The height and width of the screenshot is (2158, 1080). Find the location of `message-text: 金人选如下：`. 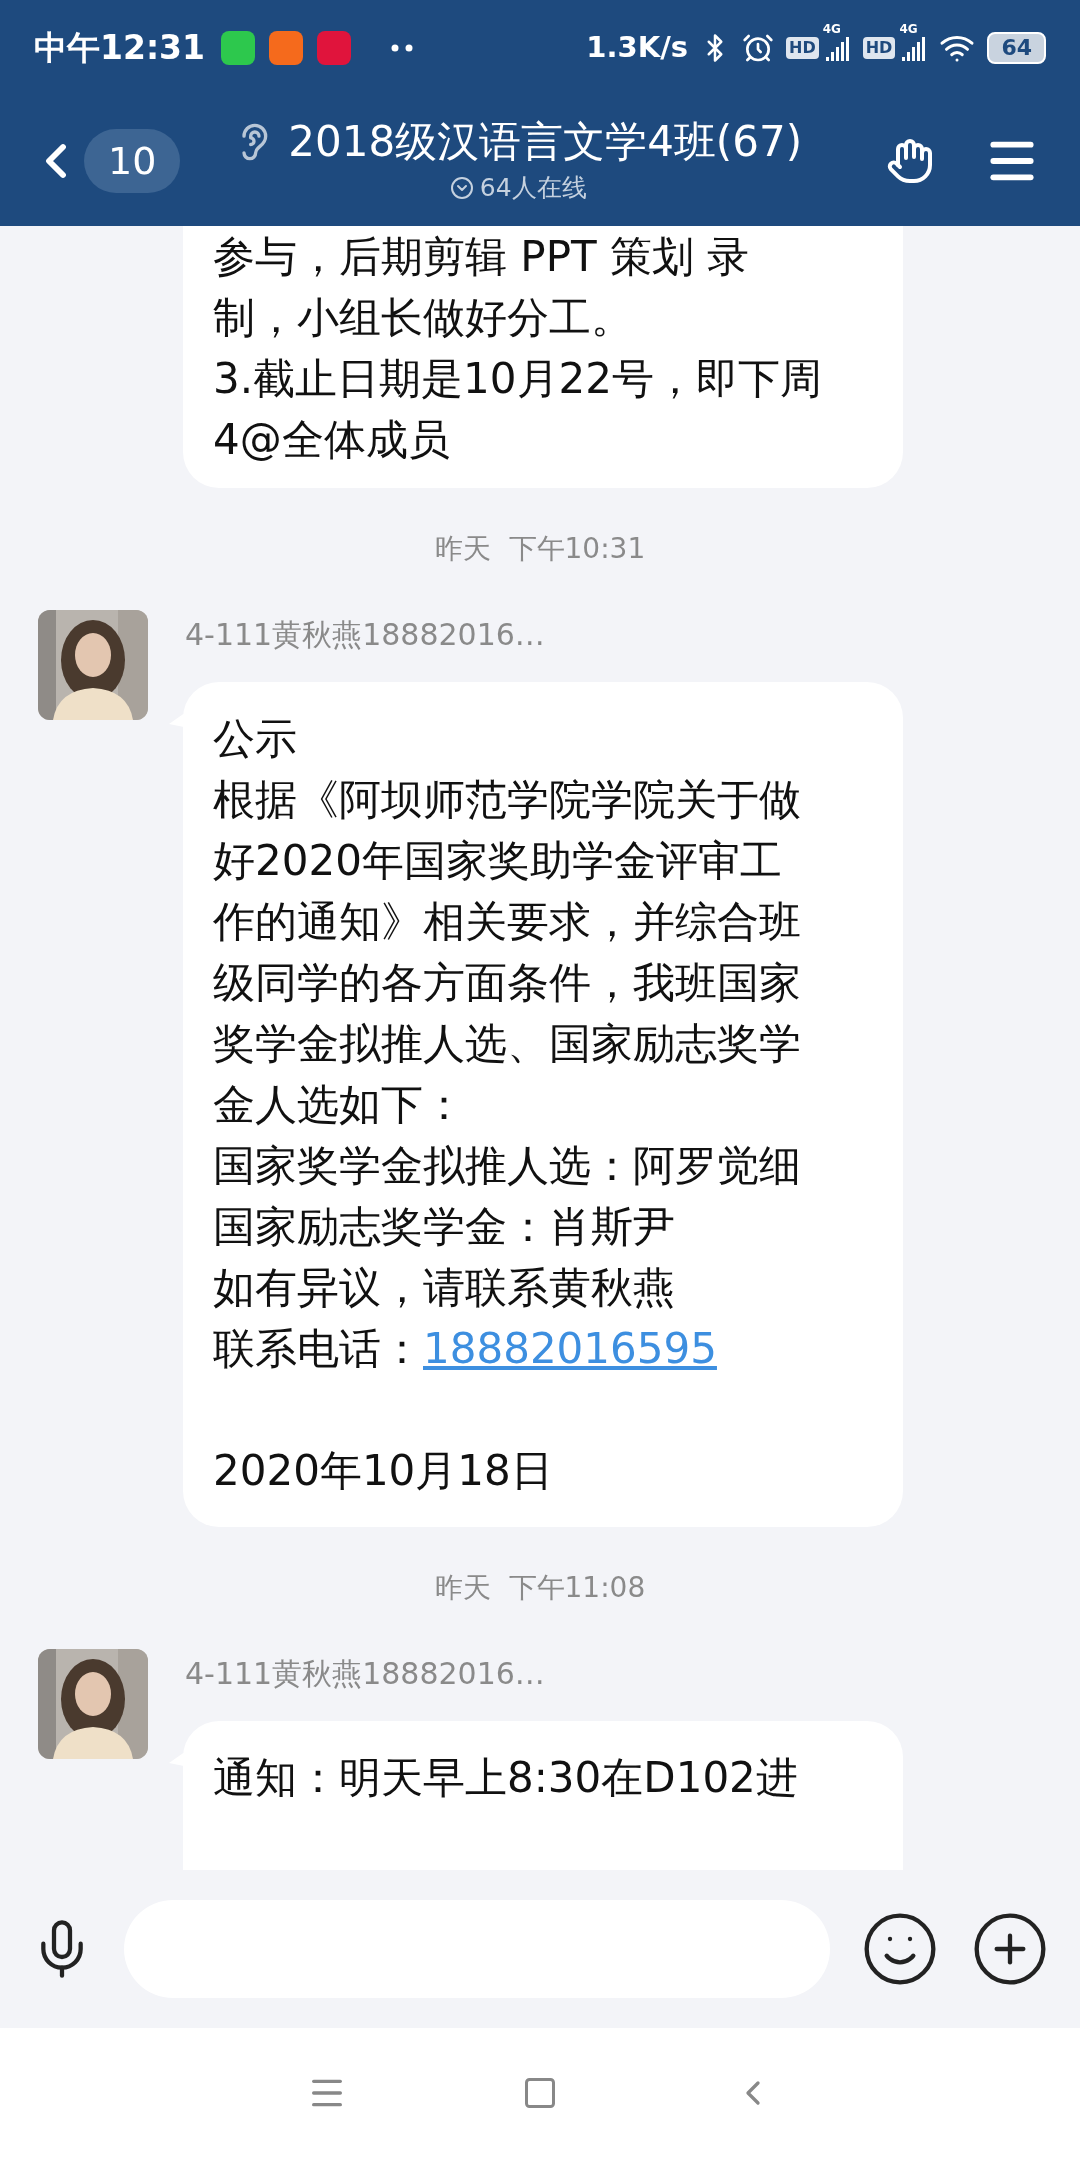

message-text: 金人选如下： is located at coordinates (339, 1105).